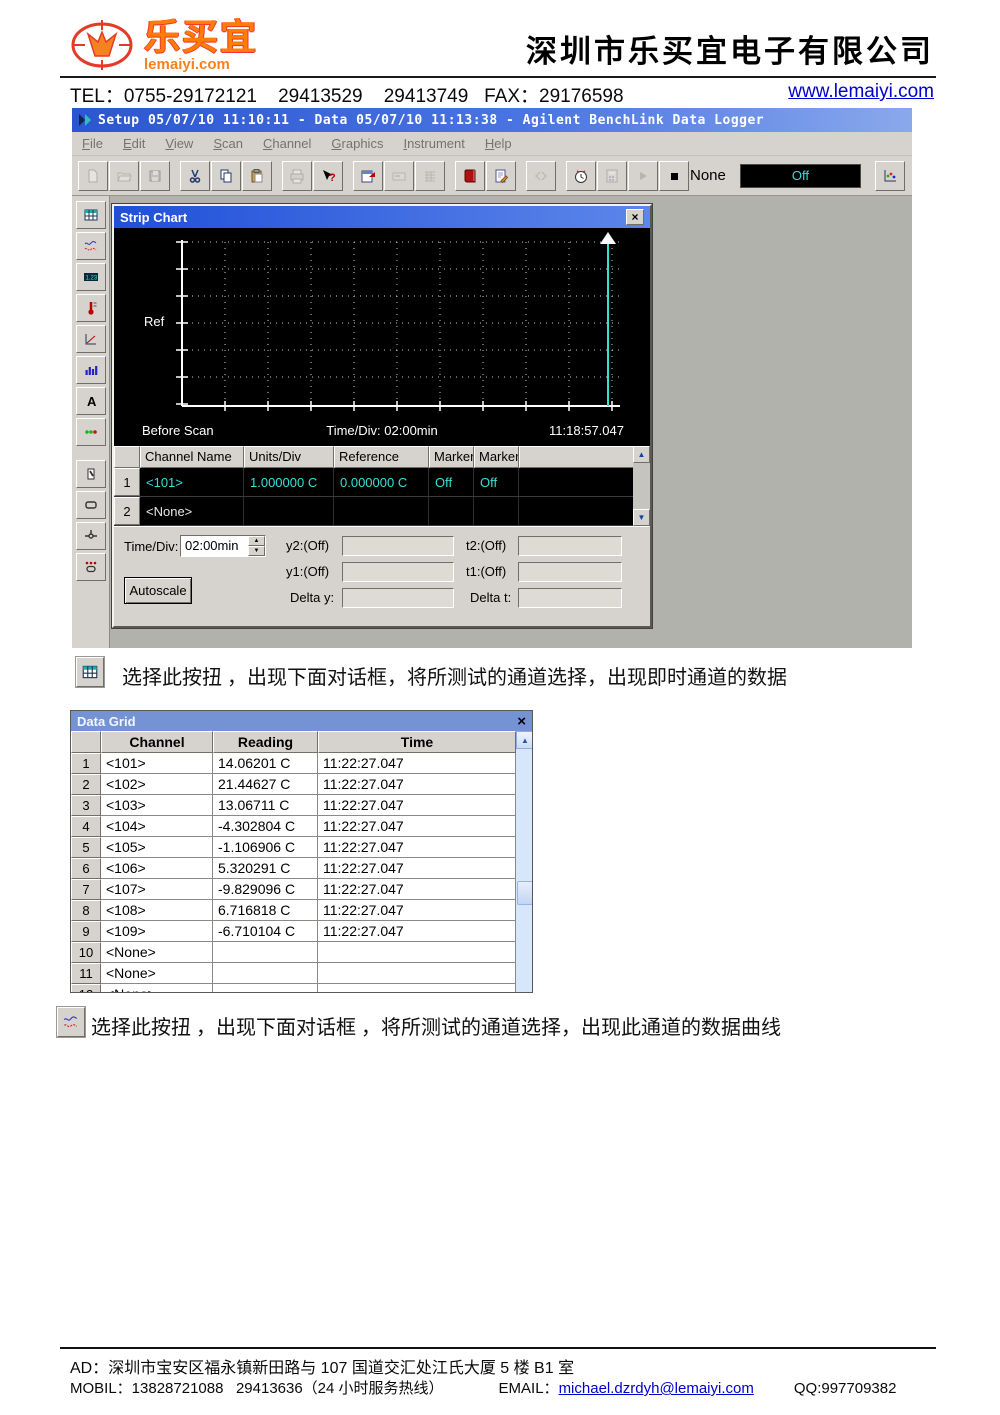  Describe the element at coordinates (265, 763) in the screenshot. I see `cell-reading: 14.06201 C` at that location.